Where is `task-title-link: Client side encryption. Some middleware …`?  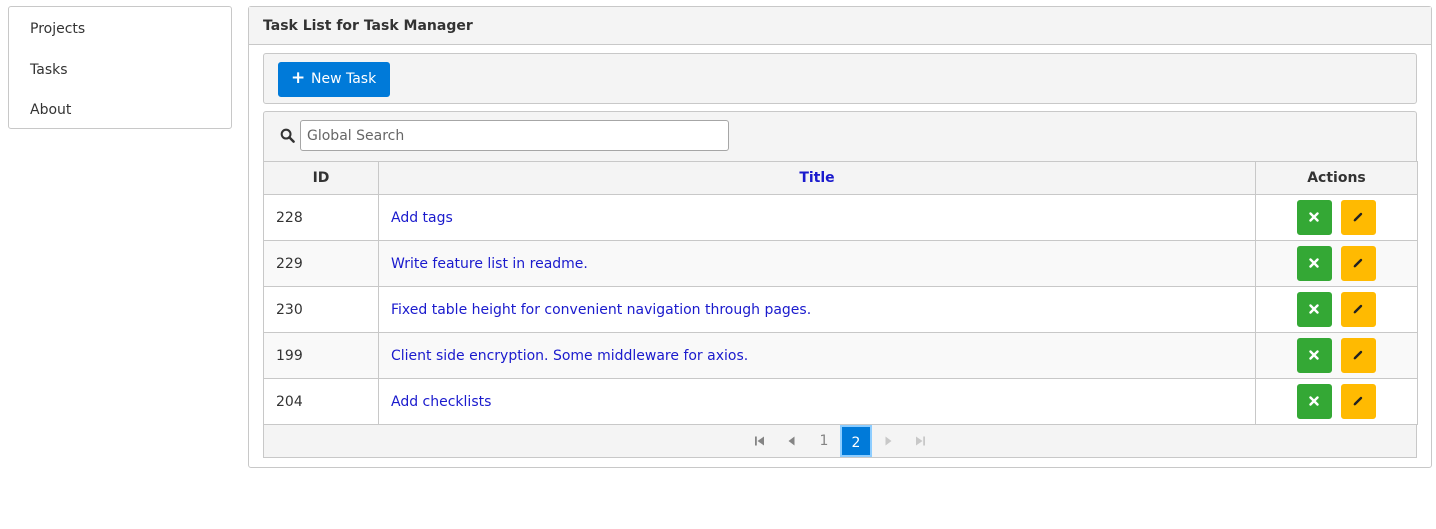
task-title-link: Client side encryption. Some middleware … is located at coordinates (569, 356).